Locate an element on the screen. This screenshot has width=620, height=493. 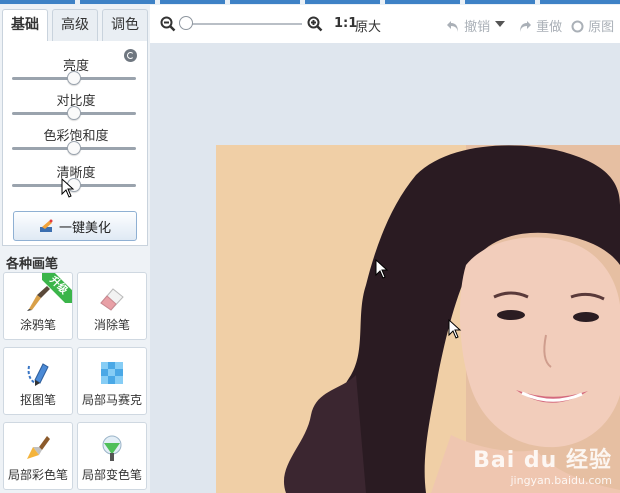
adjust-tabs: 基础 高级 调色 is located at coordinates (75, 25).